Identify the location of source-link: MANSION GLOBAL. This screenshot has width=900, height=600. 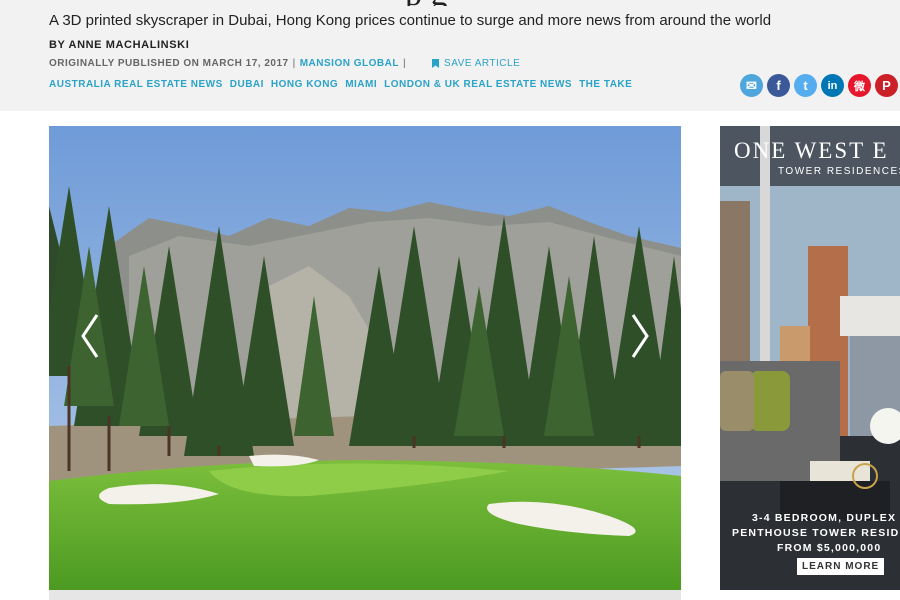
(349, 63).